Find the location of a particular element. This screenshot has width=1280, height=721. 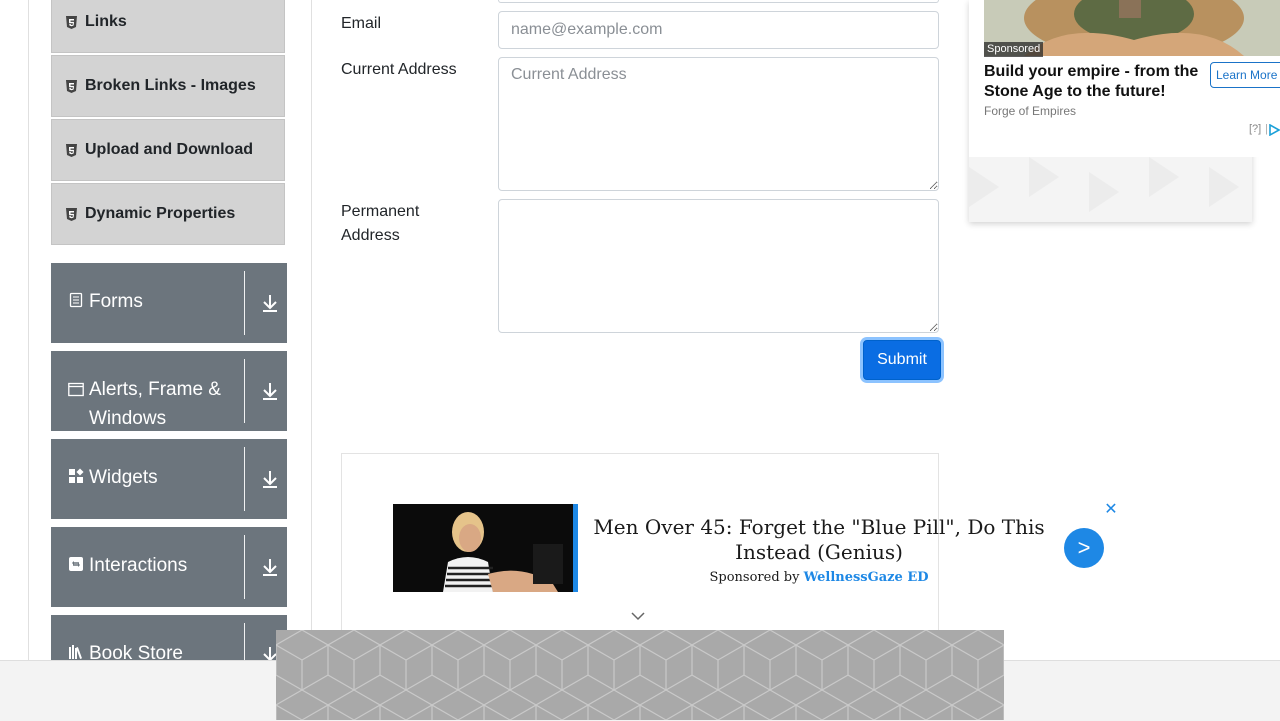

sponsored-by-text: Sponsored by is located at coordinates (754, 577).